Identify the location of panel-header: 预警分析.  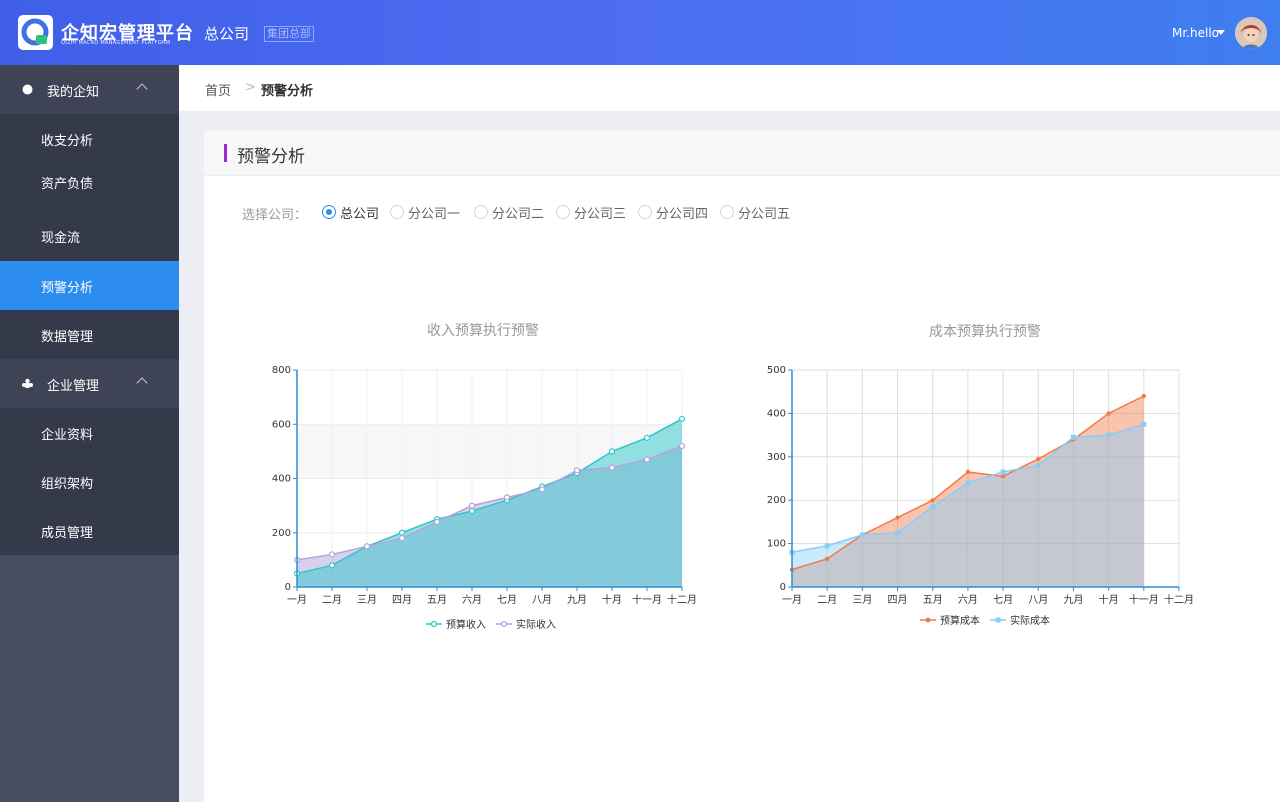
(742, 153).